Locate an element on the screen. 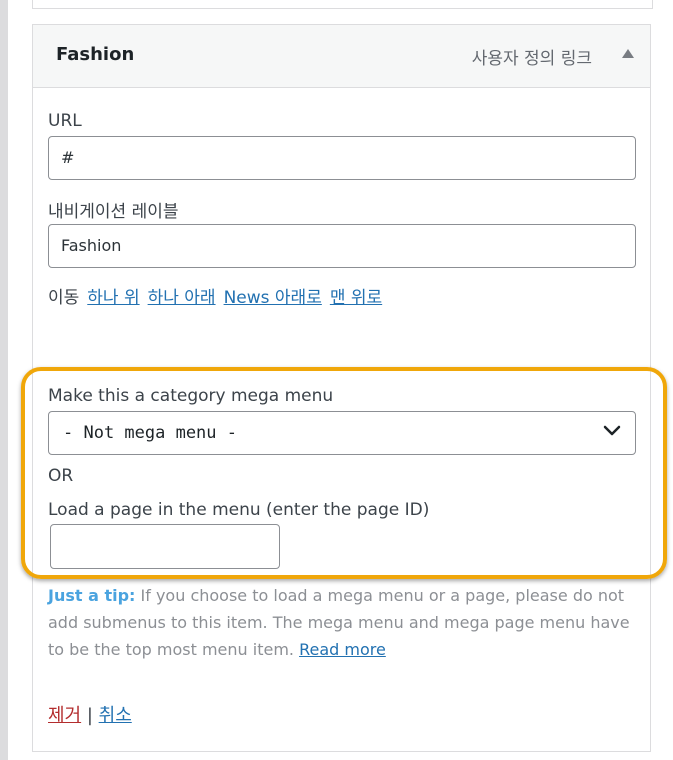  mega-menu-selected-value: - Not mega menu - is located at coordinates (150, 433).